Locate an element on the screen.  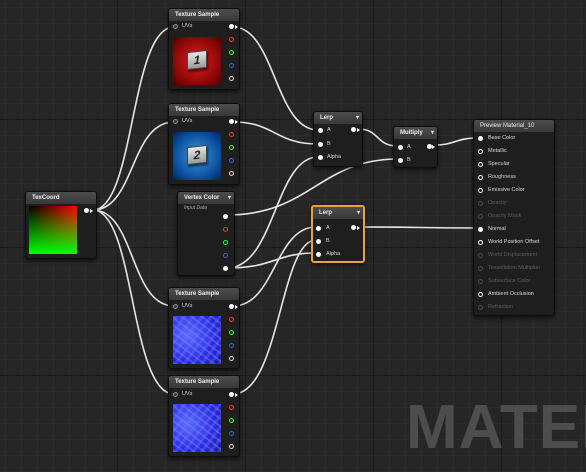
material-input-label: Refraction is located at coordinates (501, 307).